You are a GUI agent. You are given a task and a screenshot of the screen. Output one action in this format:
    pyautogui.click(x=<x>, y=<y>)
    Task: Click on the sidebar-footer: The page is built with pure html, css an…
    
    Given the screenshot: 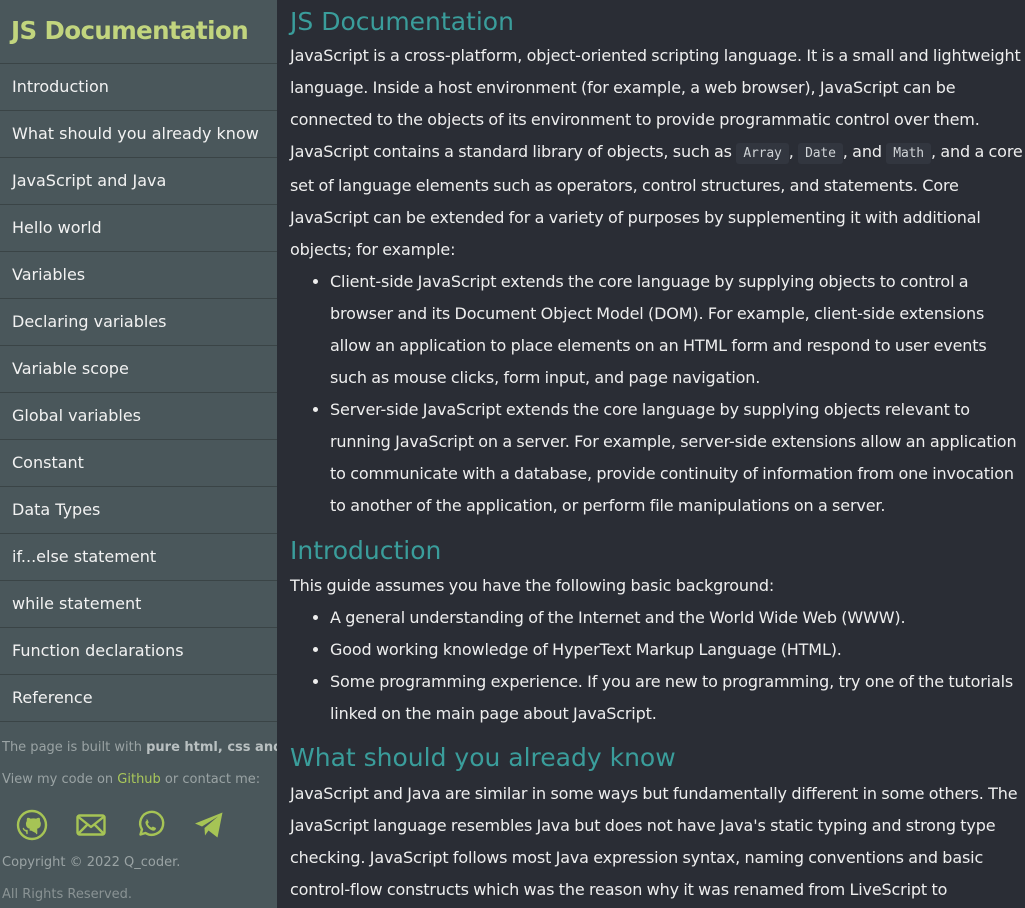 What is the action you would take?
    pyautogui.click(x=138, y=812)
    